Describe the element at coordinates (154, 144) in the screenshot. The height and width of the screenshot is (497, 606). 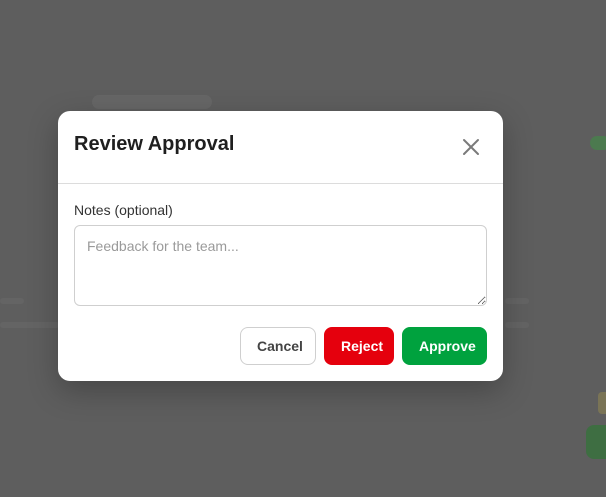
I see `dialog-title: Review Approval` at that location.